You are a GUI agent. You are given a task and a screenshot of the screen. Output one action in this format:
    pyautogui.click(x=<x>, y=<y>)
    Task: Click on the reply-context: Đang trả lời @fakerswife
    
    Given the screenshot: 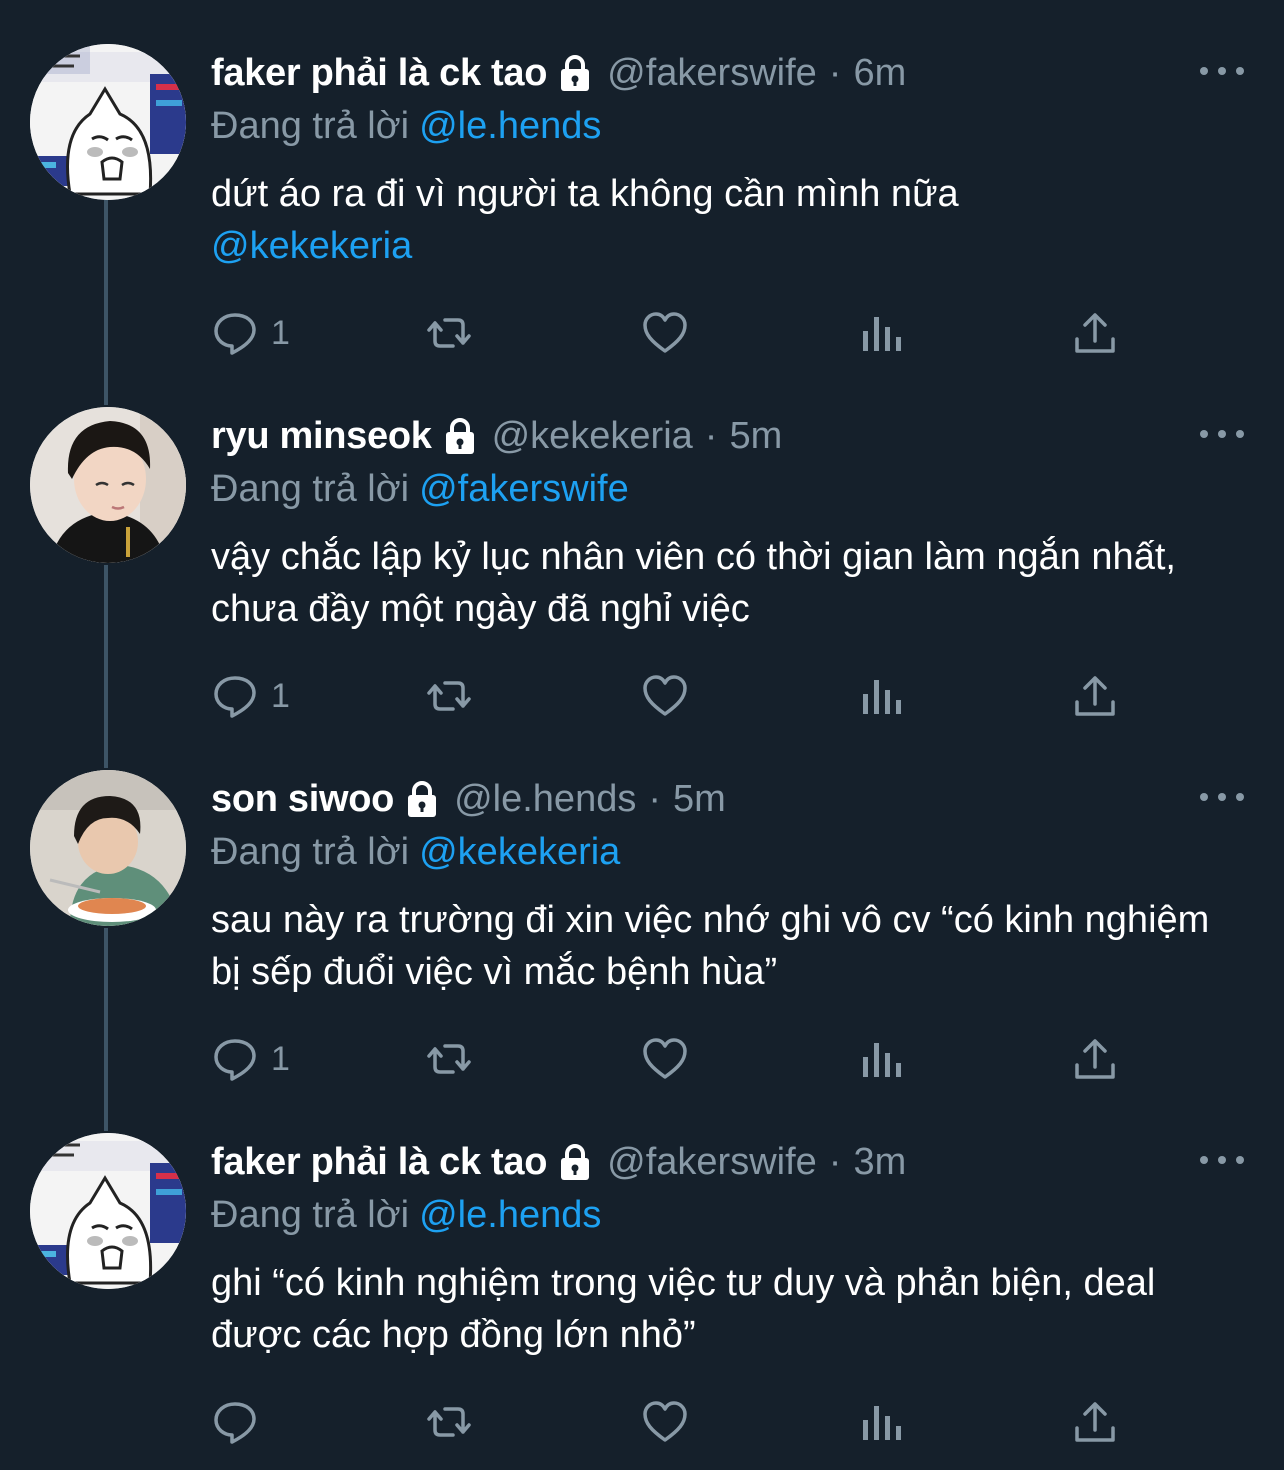 What is the action you would take?
    pyautogui.click(x=727, y=489)
    